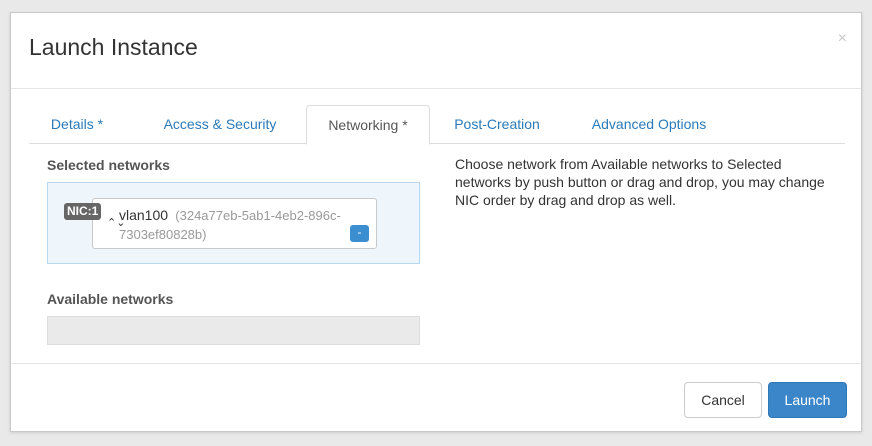  I want to click on selected-networks-label: Selected networks, so click(108, 165).